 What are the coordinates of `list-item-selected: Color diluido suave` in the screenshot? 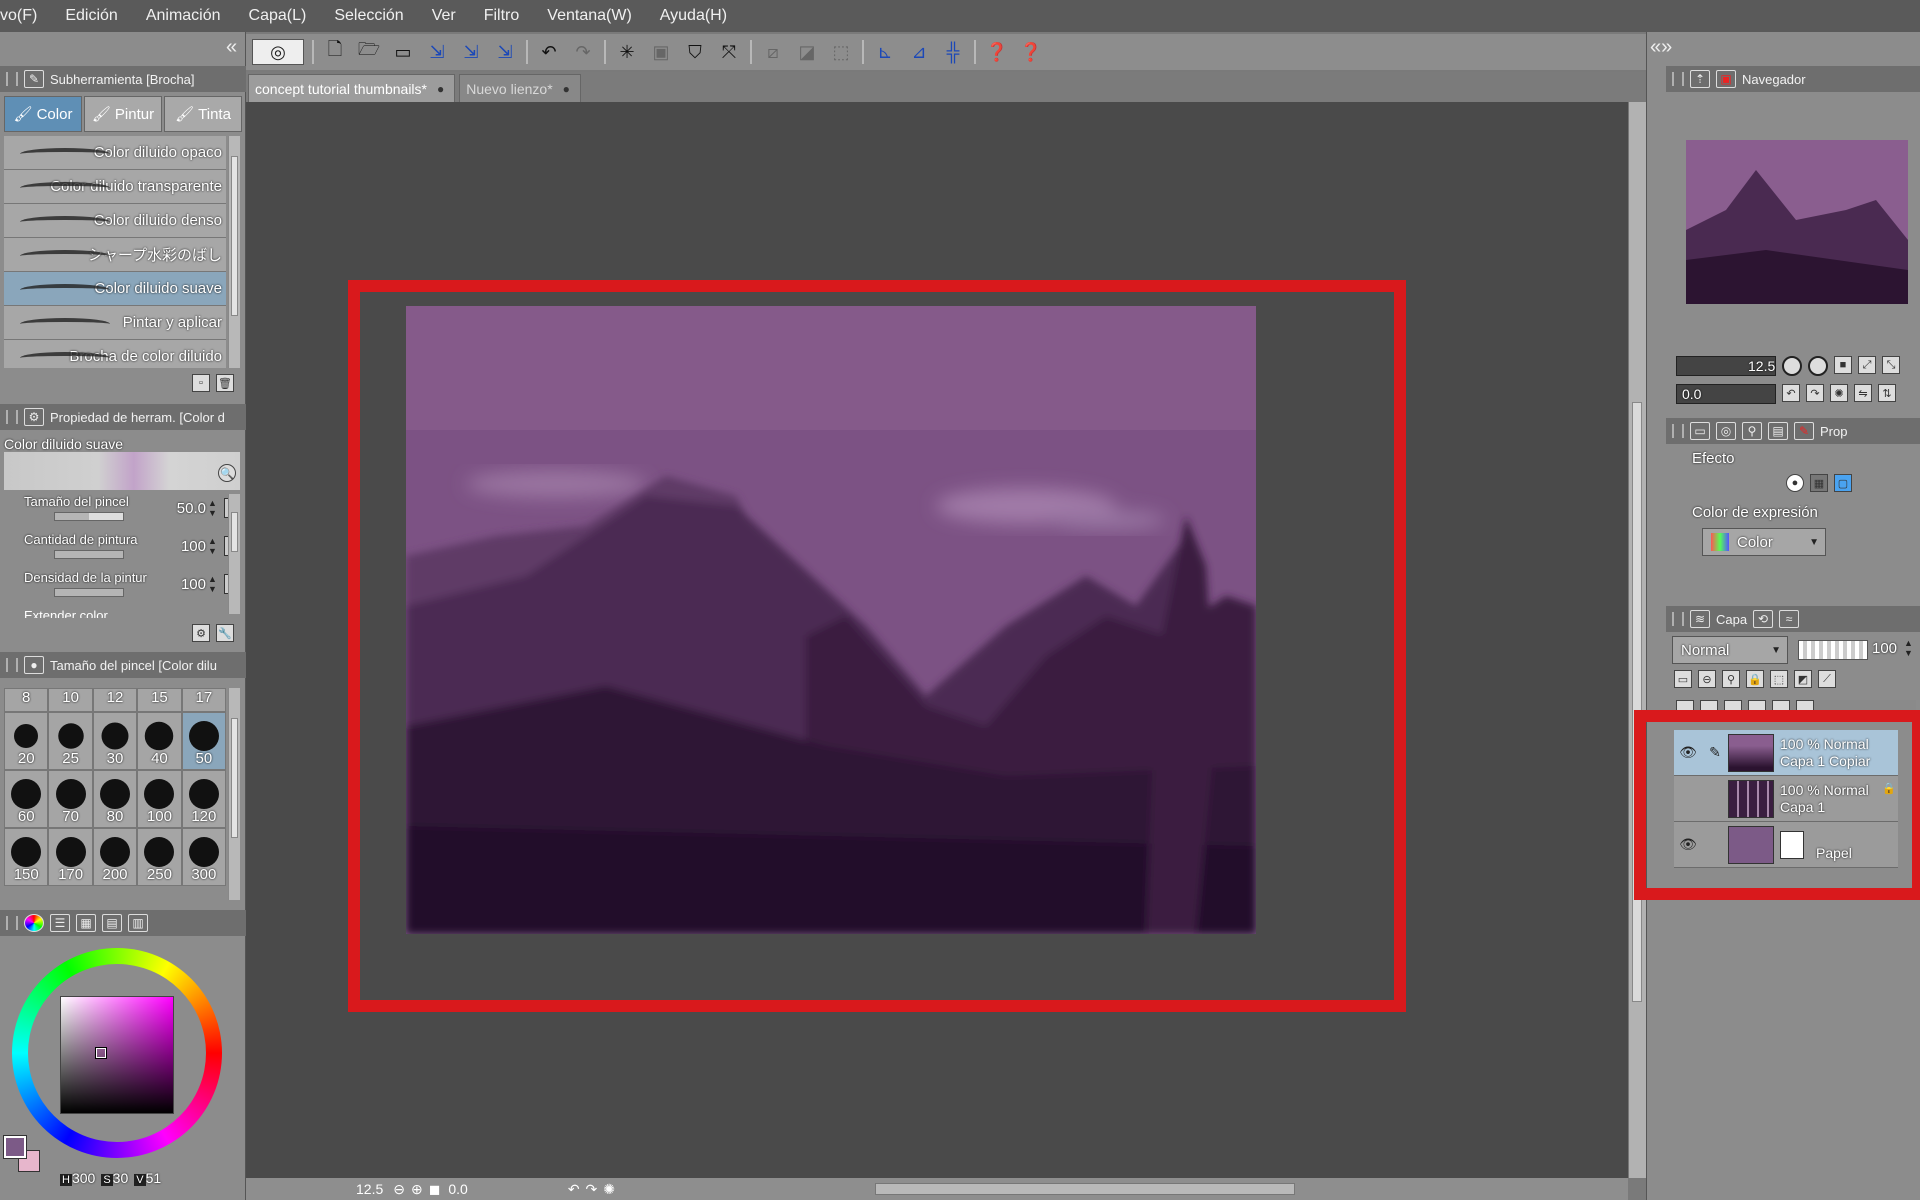 It's located at (115, 289).